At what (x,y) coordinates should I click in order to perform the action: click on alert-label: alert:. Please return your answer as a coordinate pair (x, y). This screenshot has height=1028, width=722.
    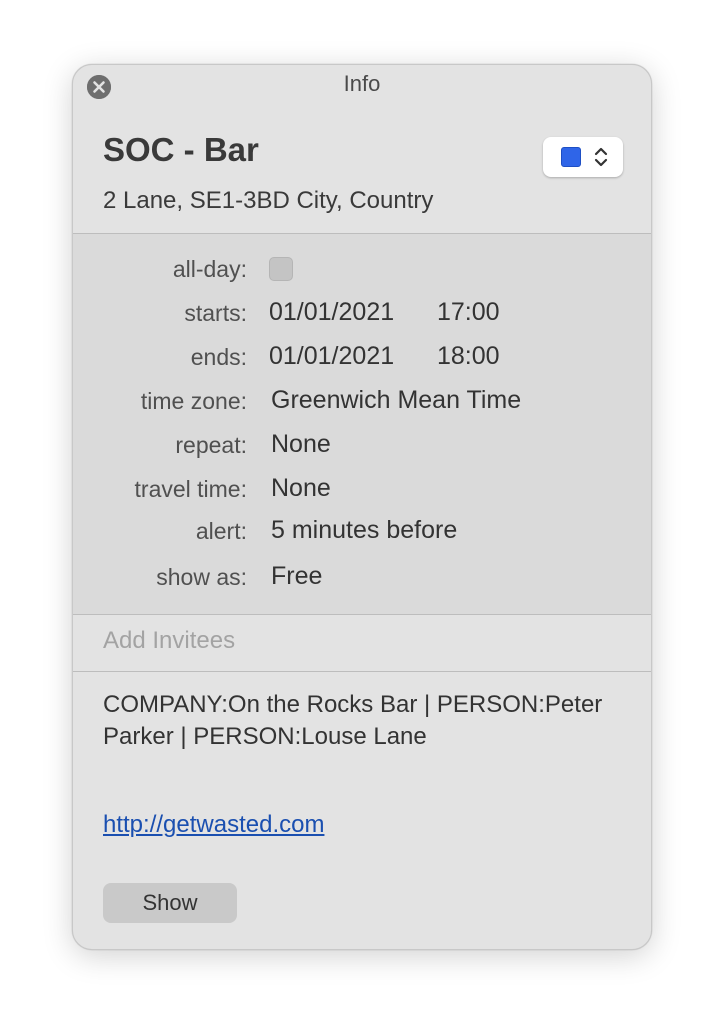
    Looking at the image, I should click on (221, 531).